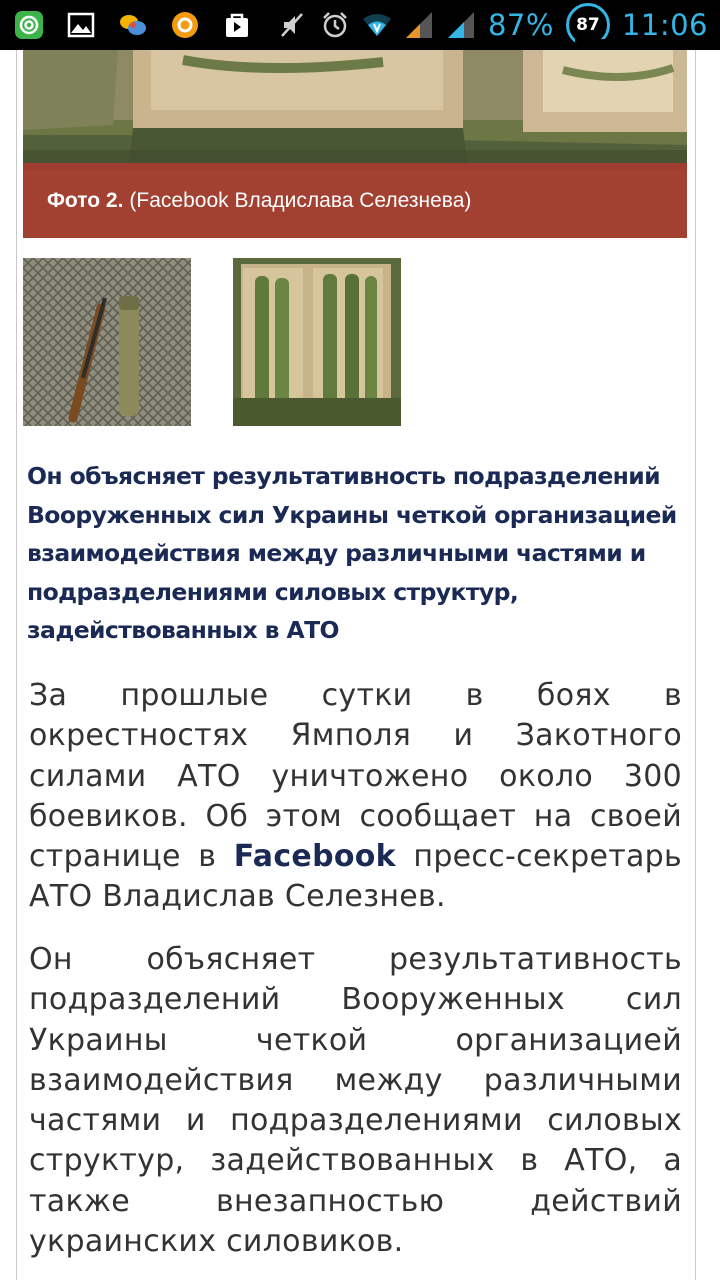 The width and height of the screenshot is (720, 1280). Describe the element at coordinates (237, 25) in the screenshot. I see `shopping-bag-icon` at that location.